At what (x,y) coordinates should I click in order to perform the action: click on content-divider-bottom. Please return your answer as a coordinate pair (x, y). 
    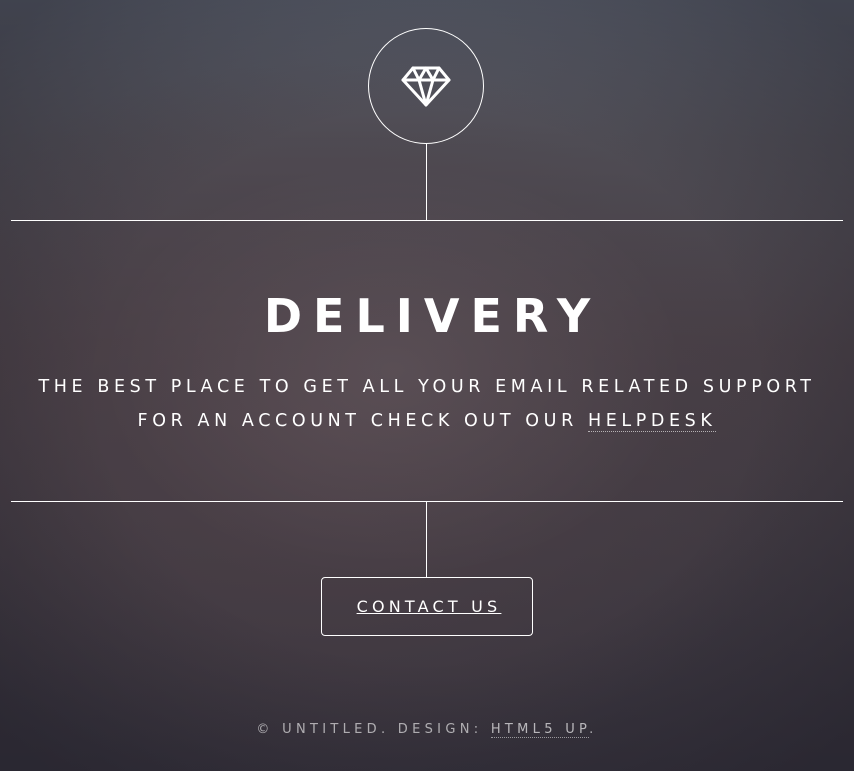
    Looking at the image, I should click on (427, 501).